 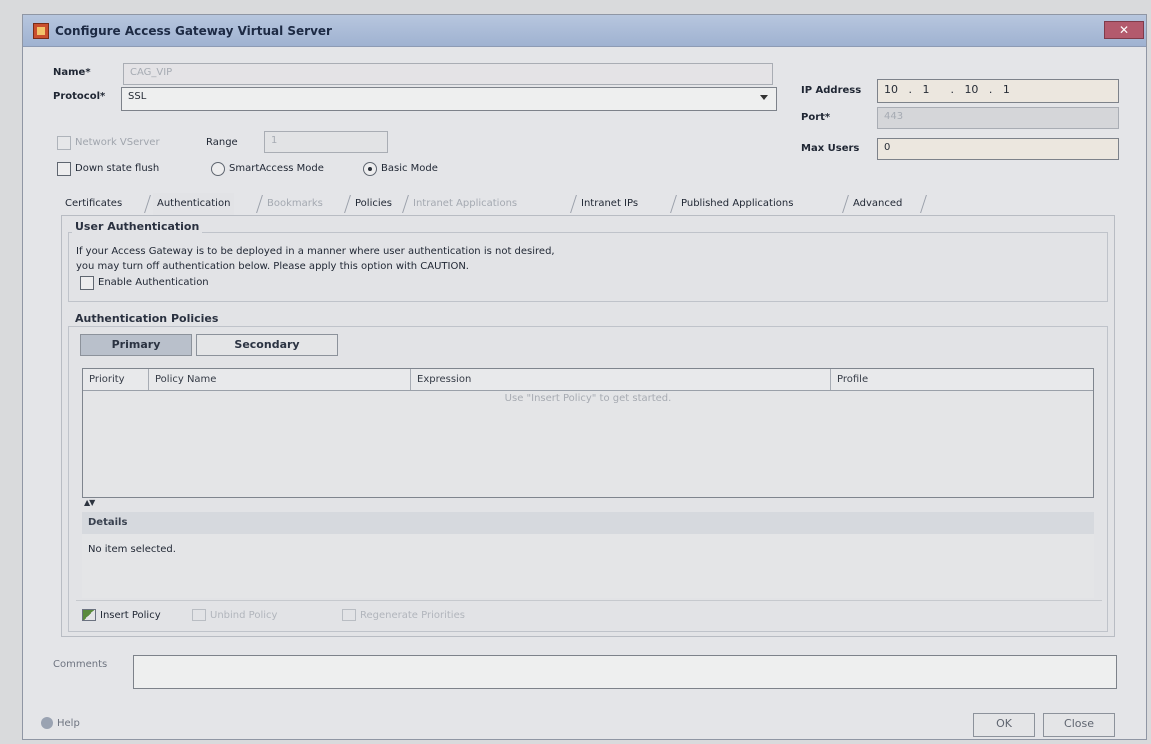 What do you see at coordinates (877, 204) in the screenshot?
I see `tab-advanced: Advanced` at bounding box center [877, 204].